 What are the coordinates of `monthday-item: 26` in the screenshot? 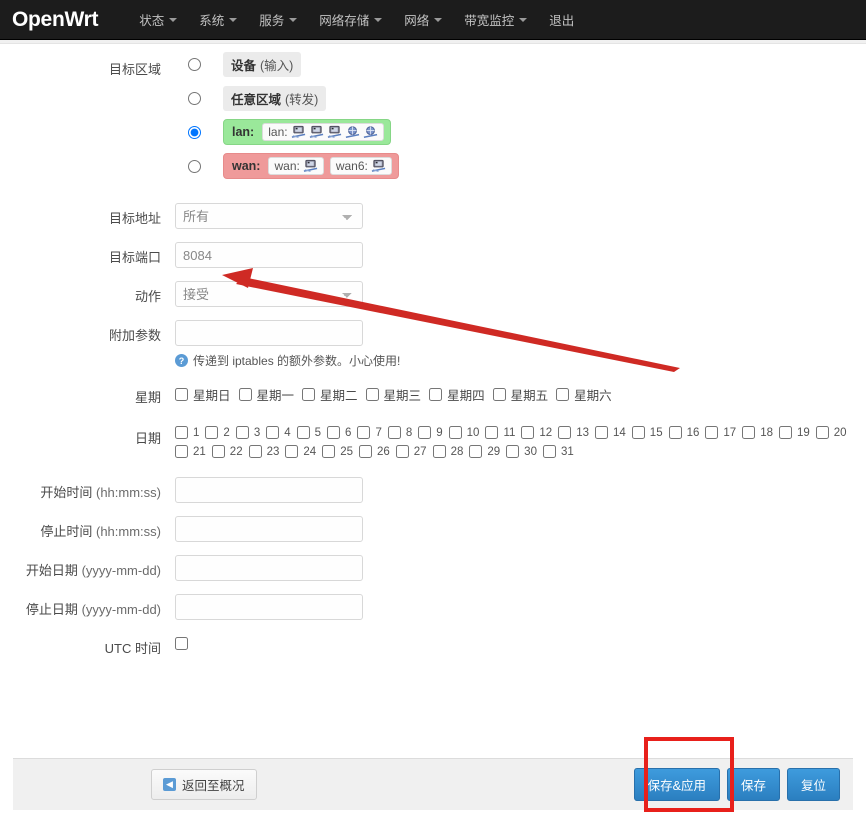 It's located at (374, 451).